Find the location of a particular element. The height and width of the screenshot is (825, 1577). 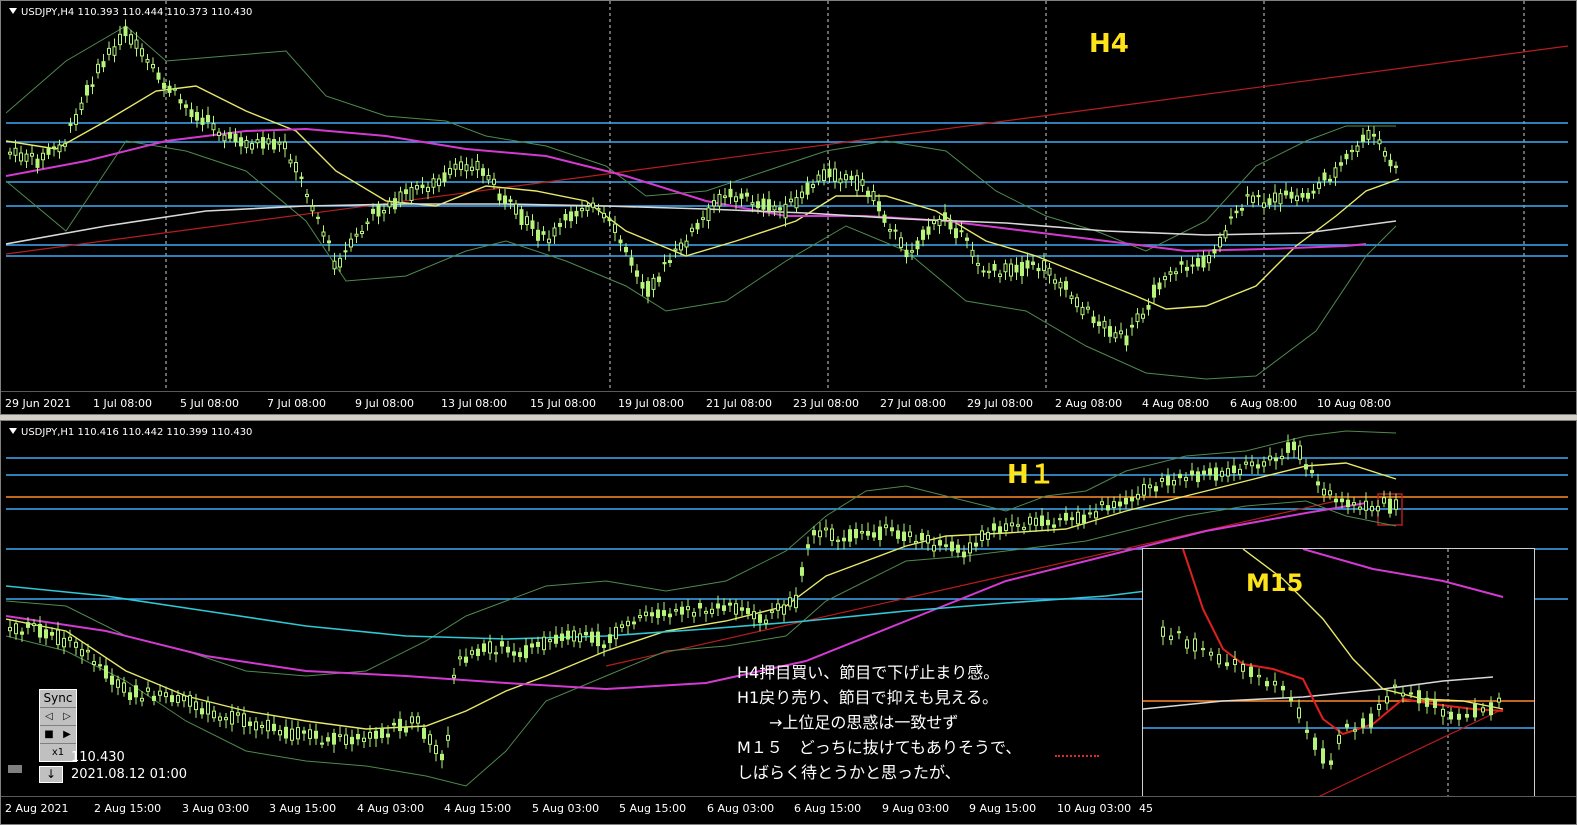

scroll-grip is located at coordinates (15, 769).